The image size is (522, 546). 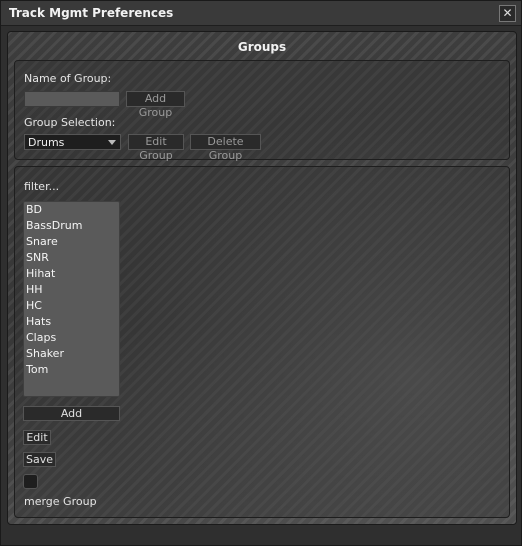 I want to click on list-item: BD, so click(x=34, y=209).